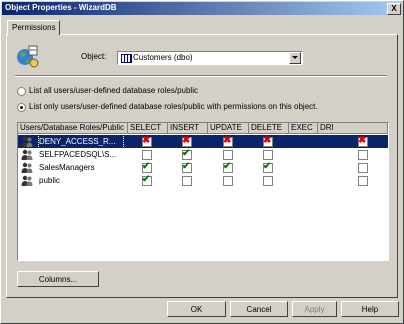 This screenshot has height=324, width=404. I want to click on user-role-name: SalesManagers, so click(67, 167).